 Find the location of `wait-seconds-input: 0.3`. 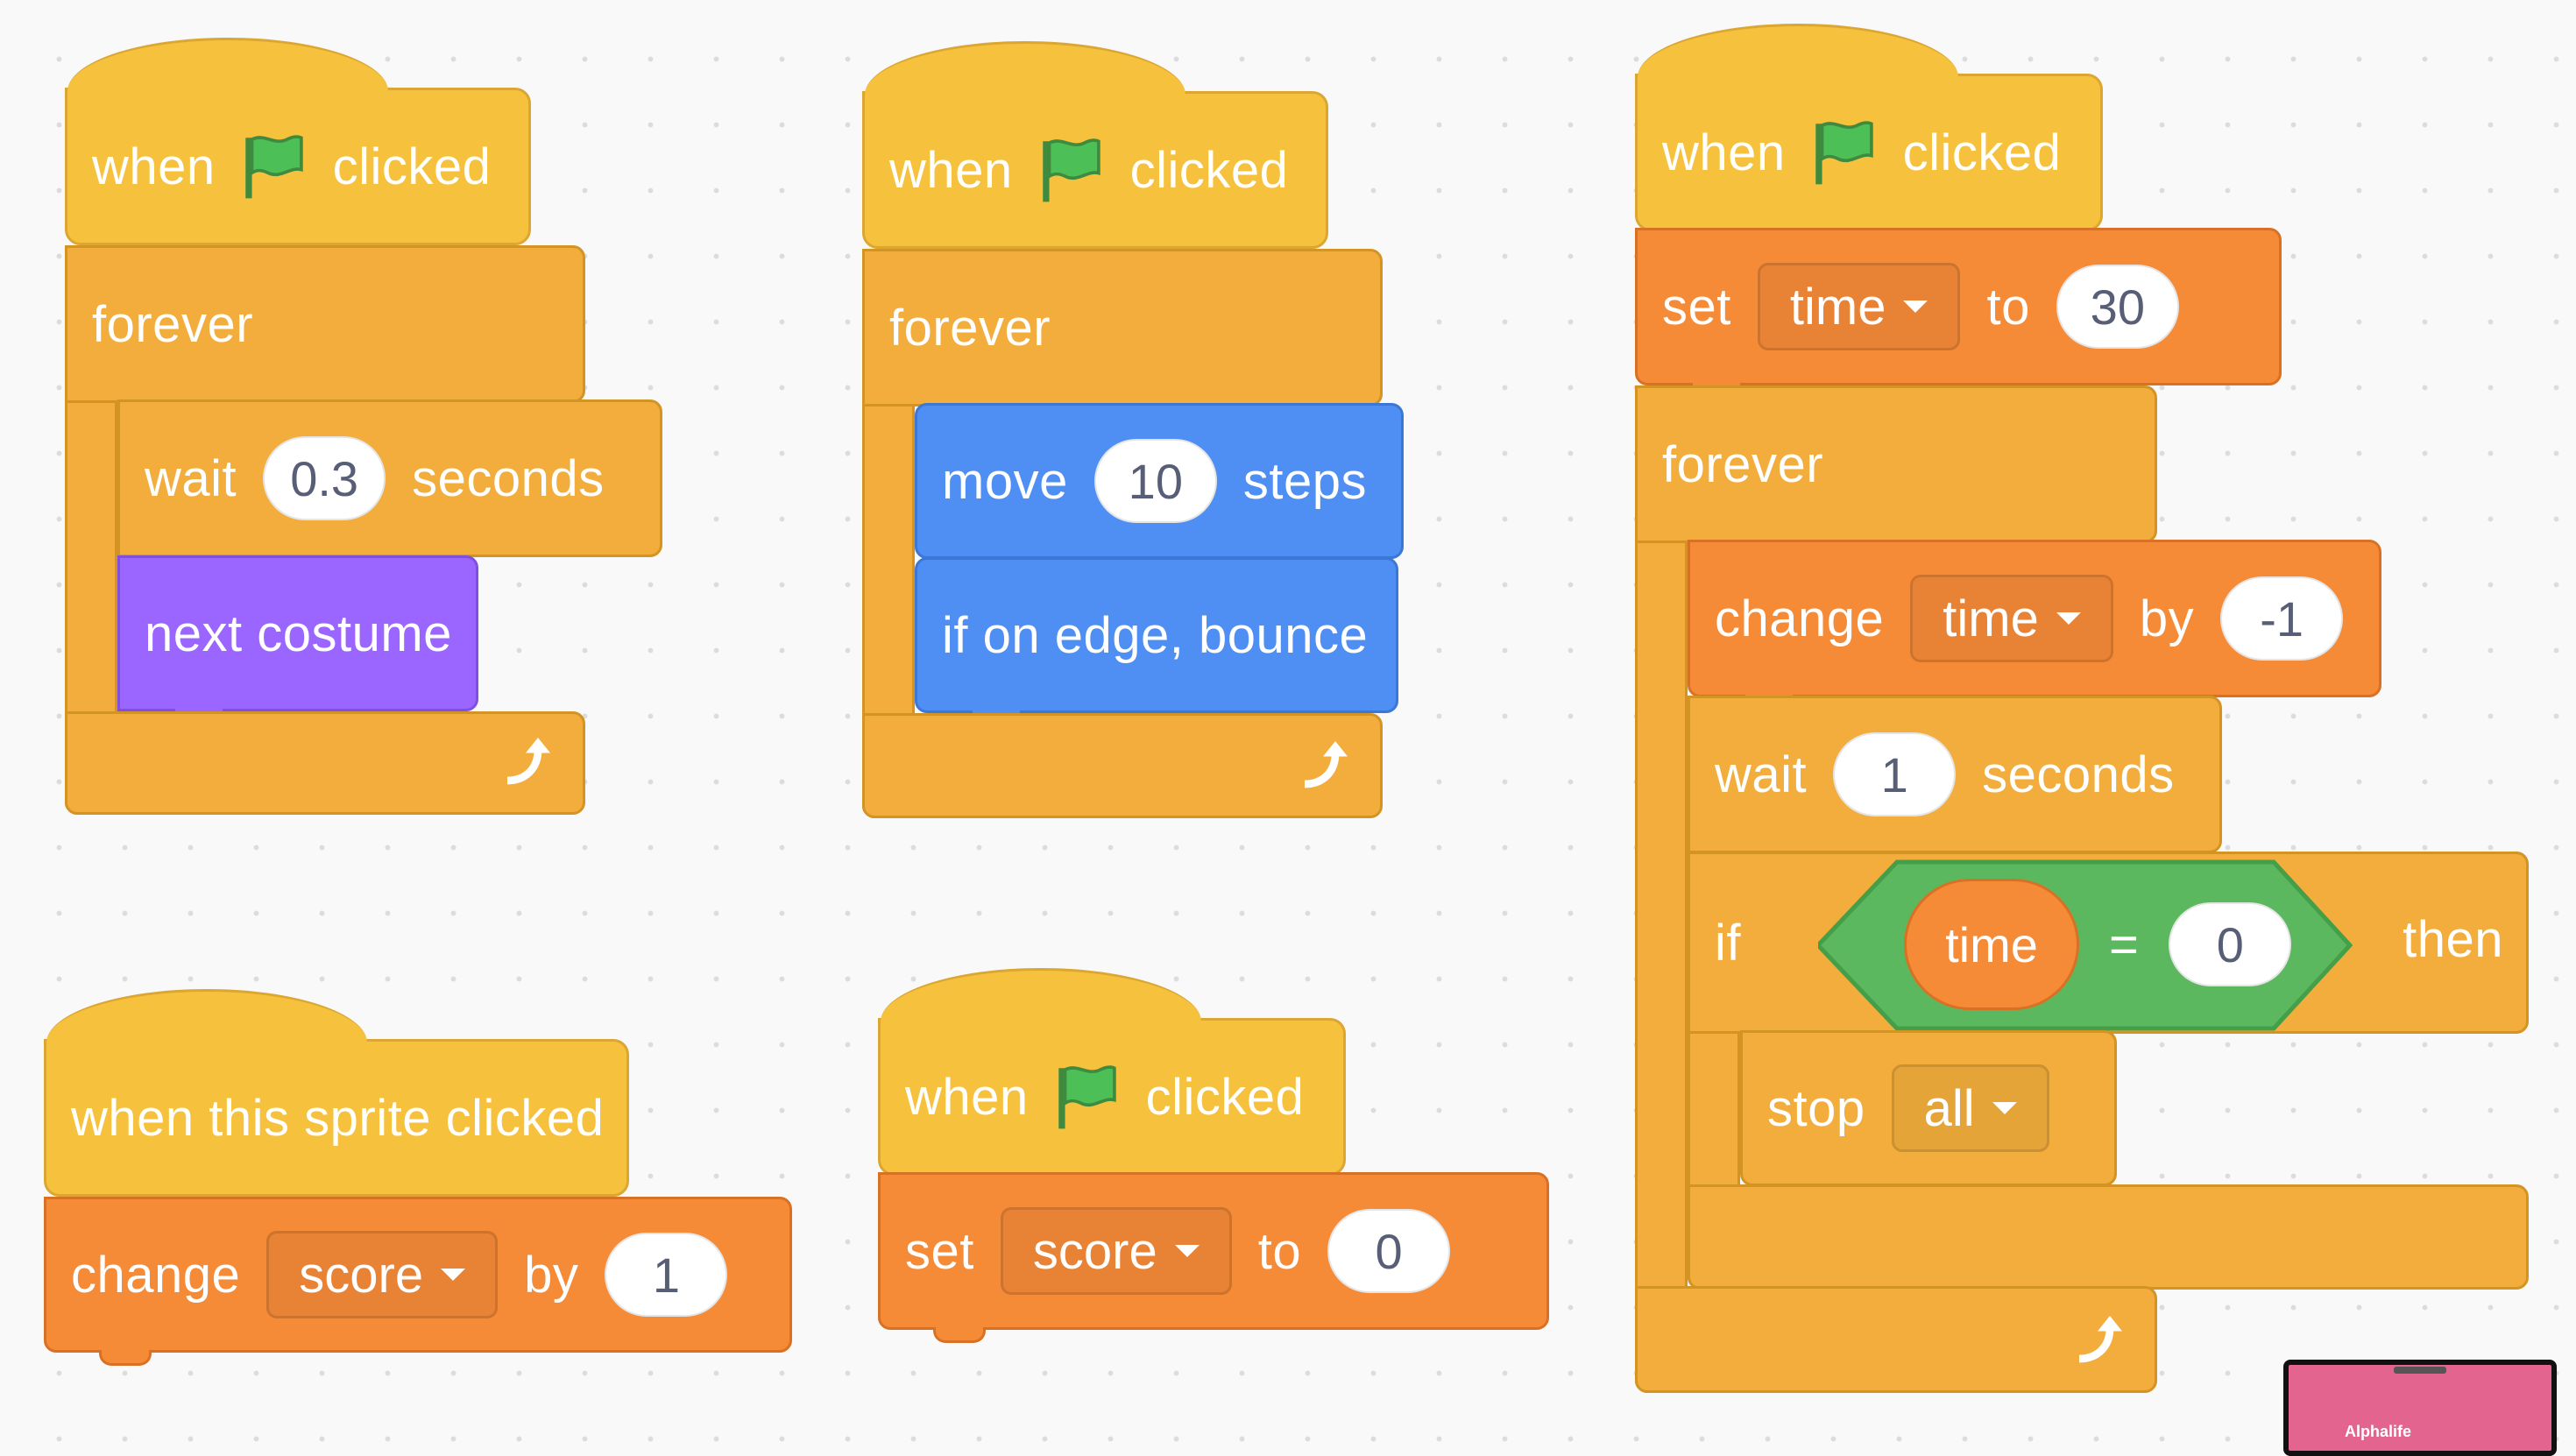

wait-seconds-input: 0.3 is located at coordinates (324, 478).